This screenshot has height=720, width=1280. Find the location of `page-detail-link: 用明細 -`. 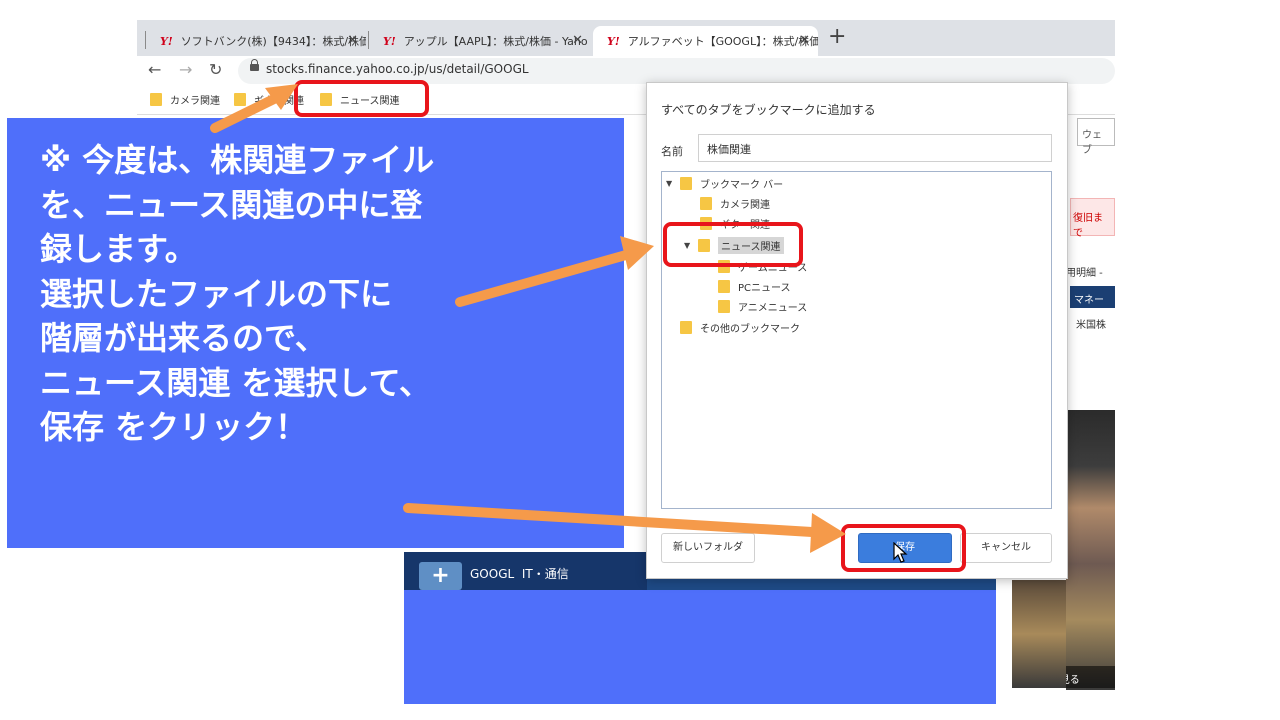

page-detail-link: 用明細 - is located at coordinates (1084, 271).